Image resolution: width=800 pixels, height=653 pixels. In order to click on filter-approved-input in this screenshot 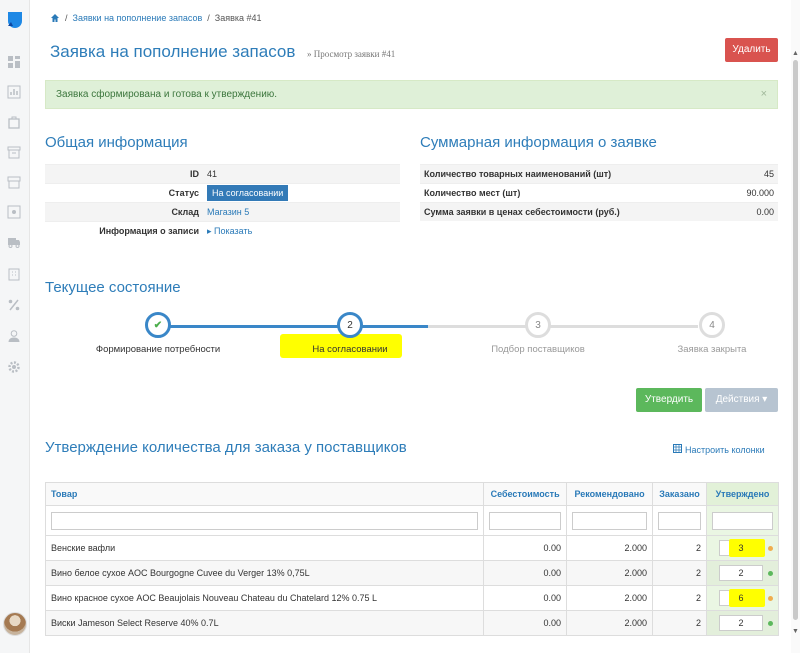, I will do `click(742, 520)`.